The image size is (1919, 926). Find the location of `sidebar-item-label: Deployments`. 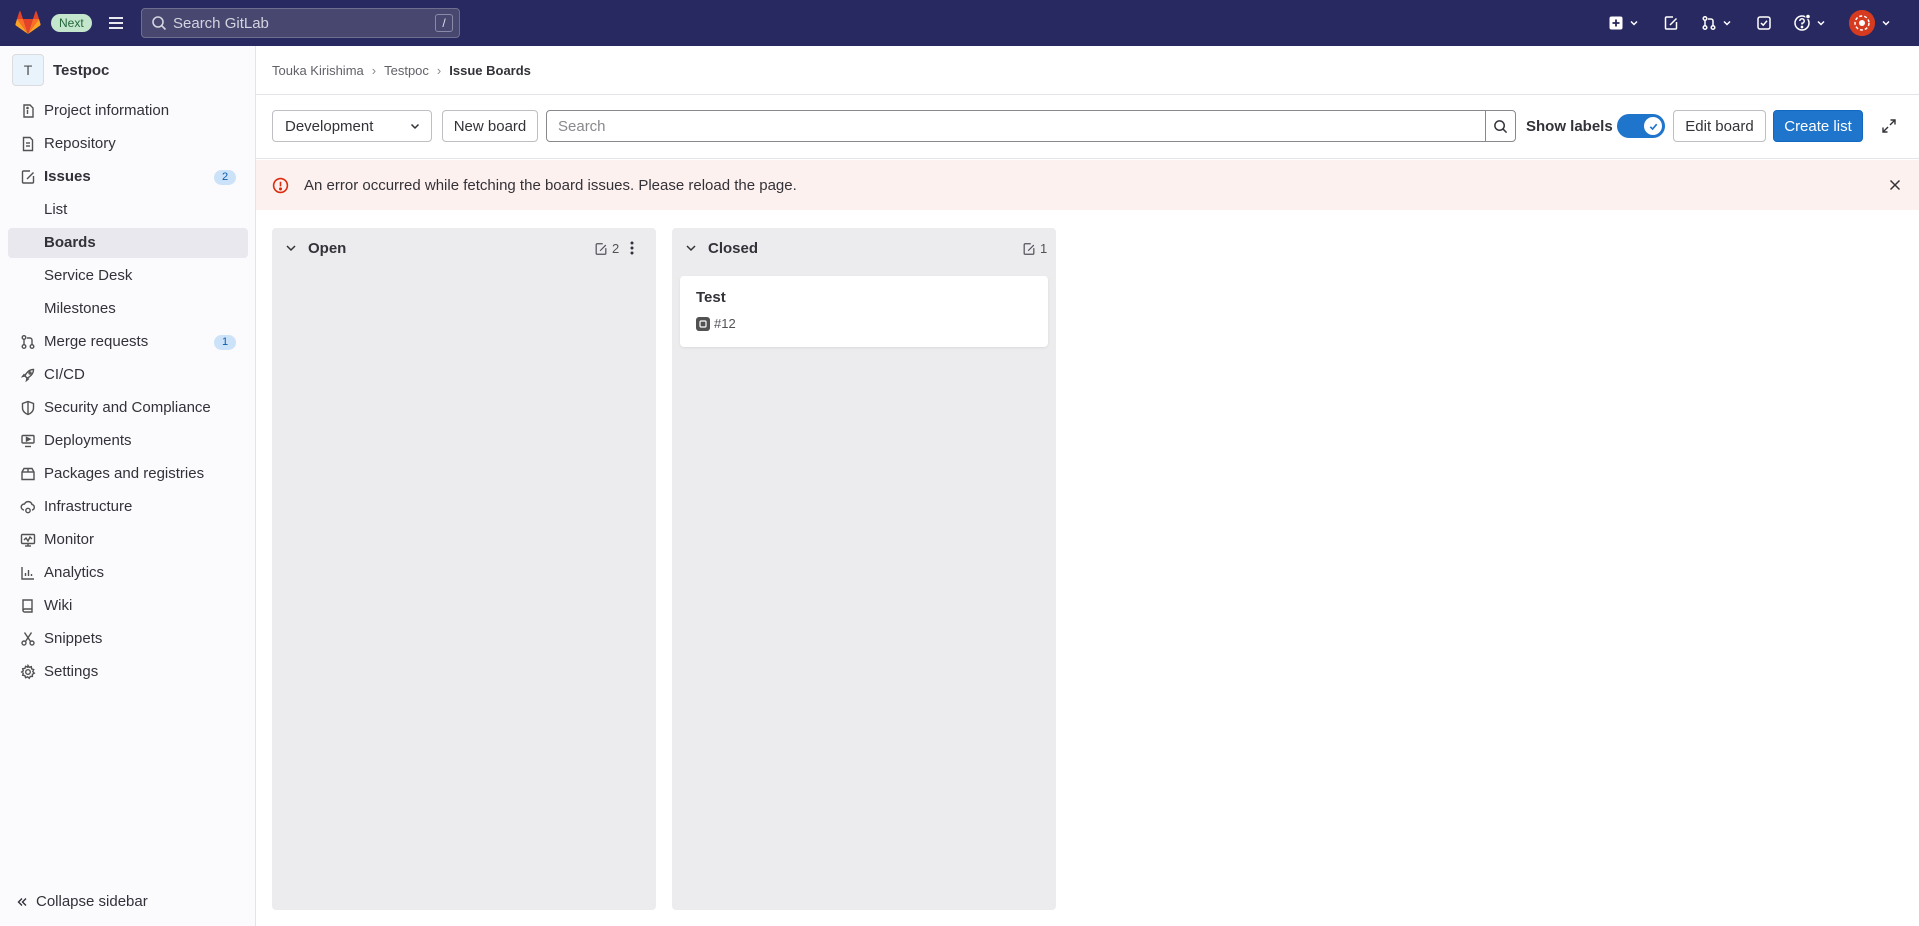

sidebar-item-label: Deployments is located at coordinates (88, 440).